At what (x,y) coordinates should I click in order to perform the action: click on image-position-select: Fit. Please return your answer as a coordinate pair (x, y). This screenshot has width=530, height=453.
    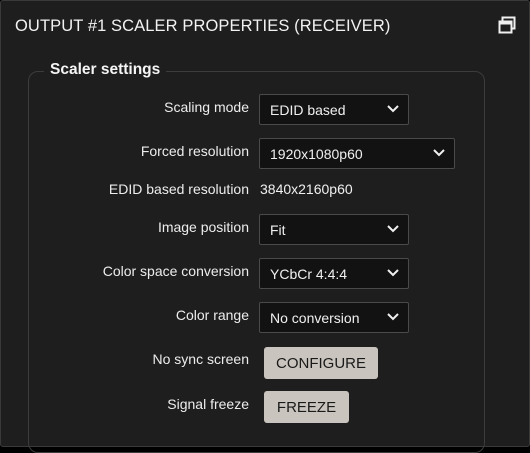
    Looking at the image, I should click on (334, 229).